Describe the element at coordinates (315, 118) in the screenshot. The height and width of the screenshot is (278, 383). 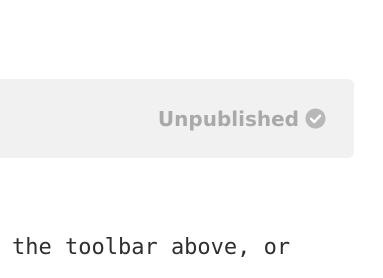
I see `check-circle-icon` at that location.